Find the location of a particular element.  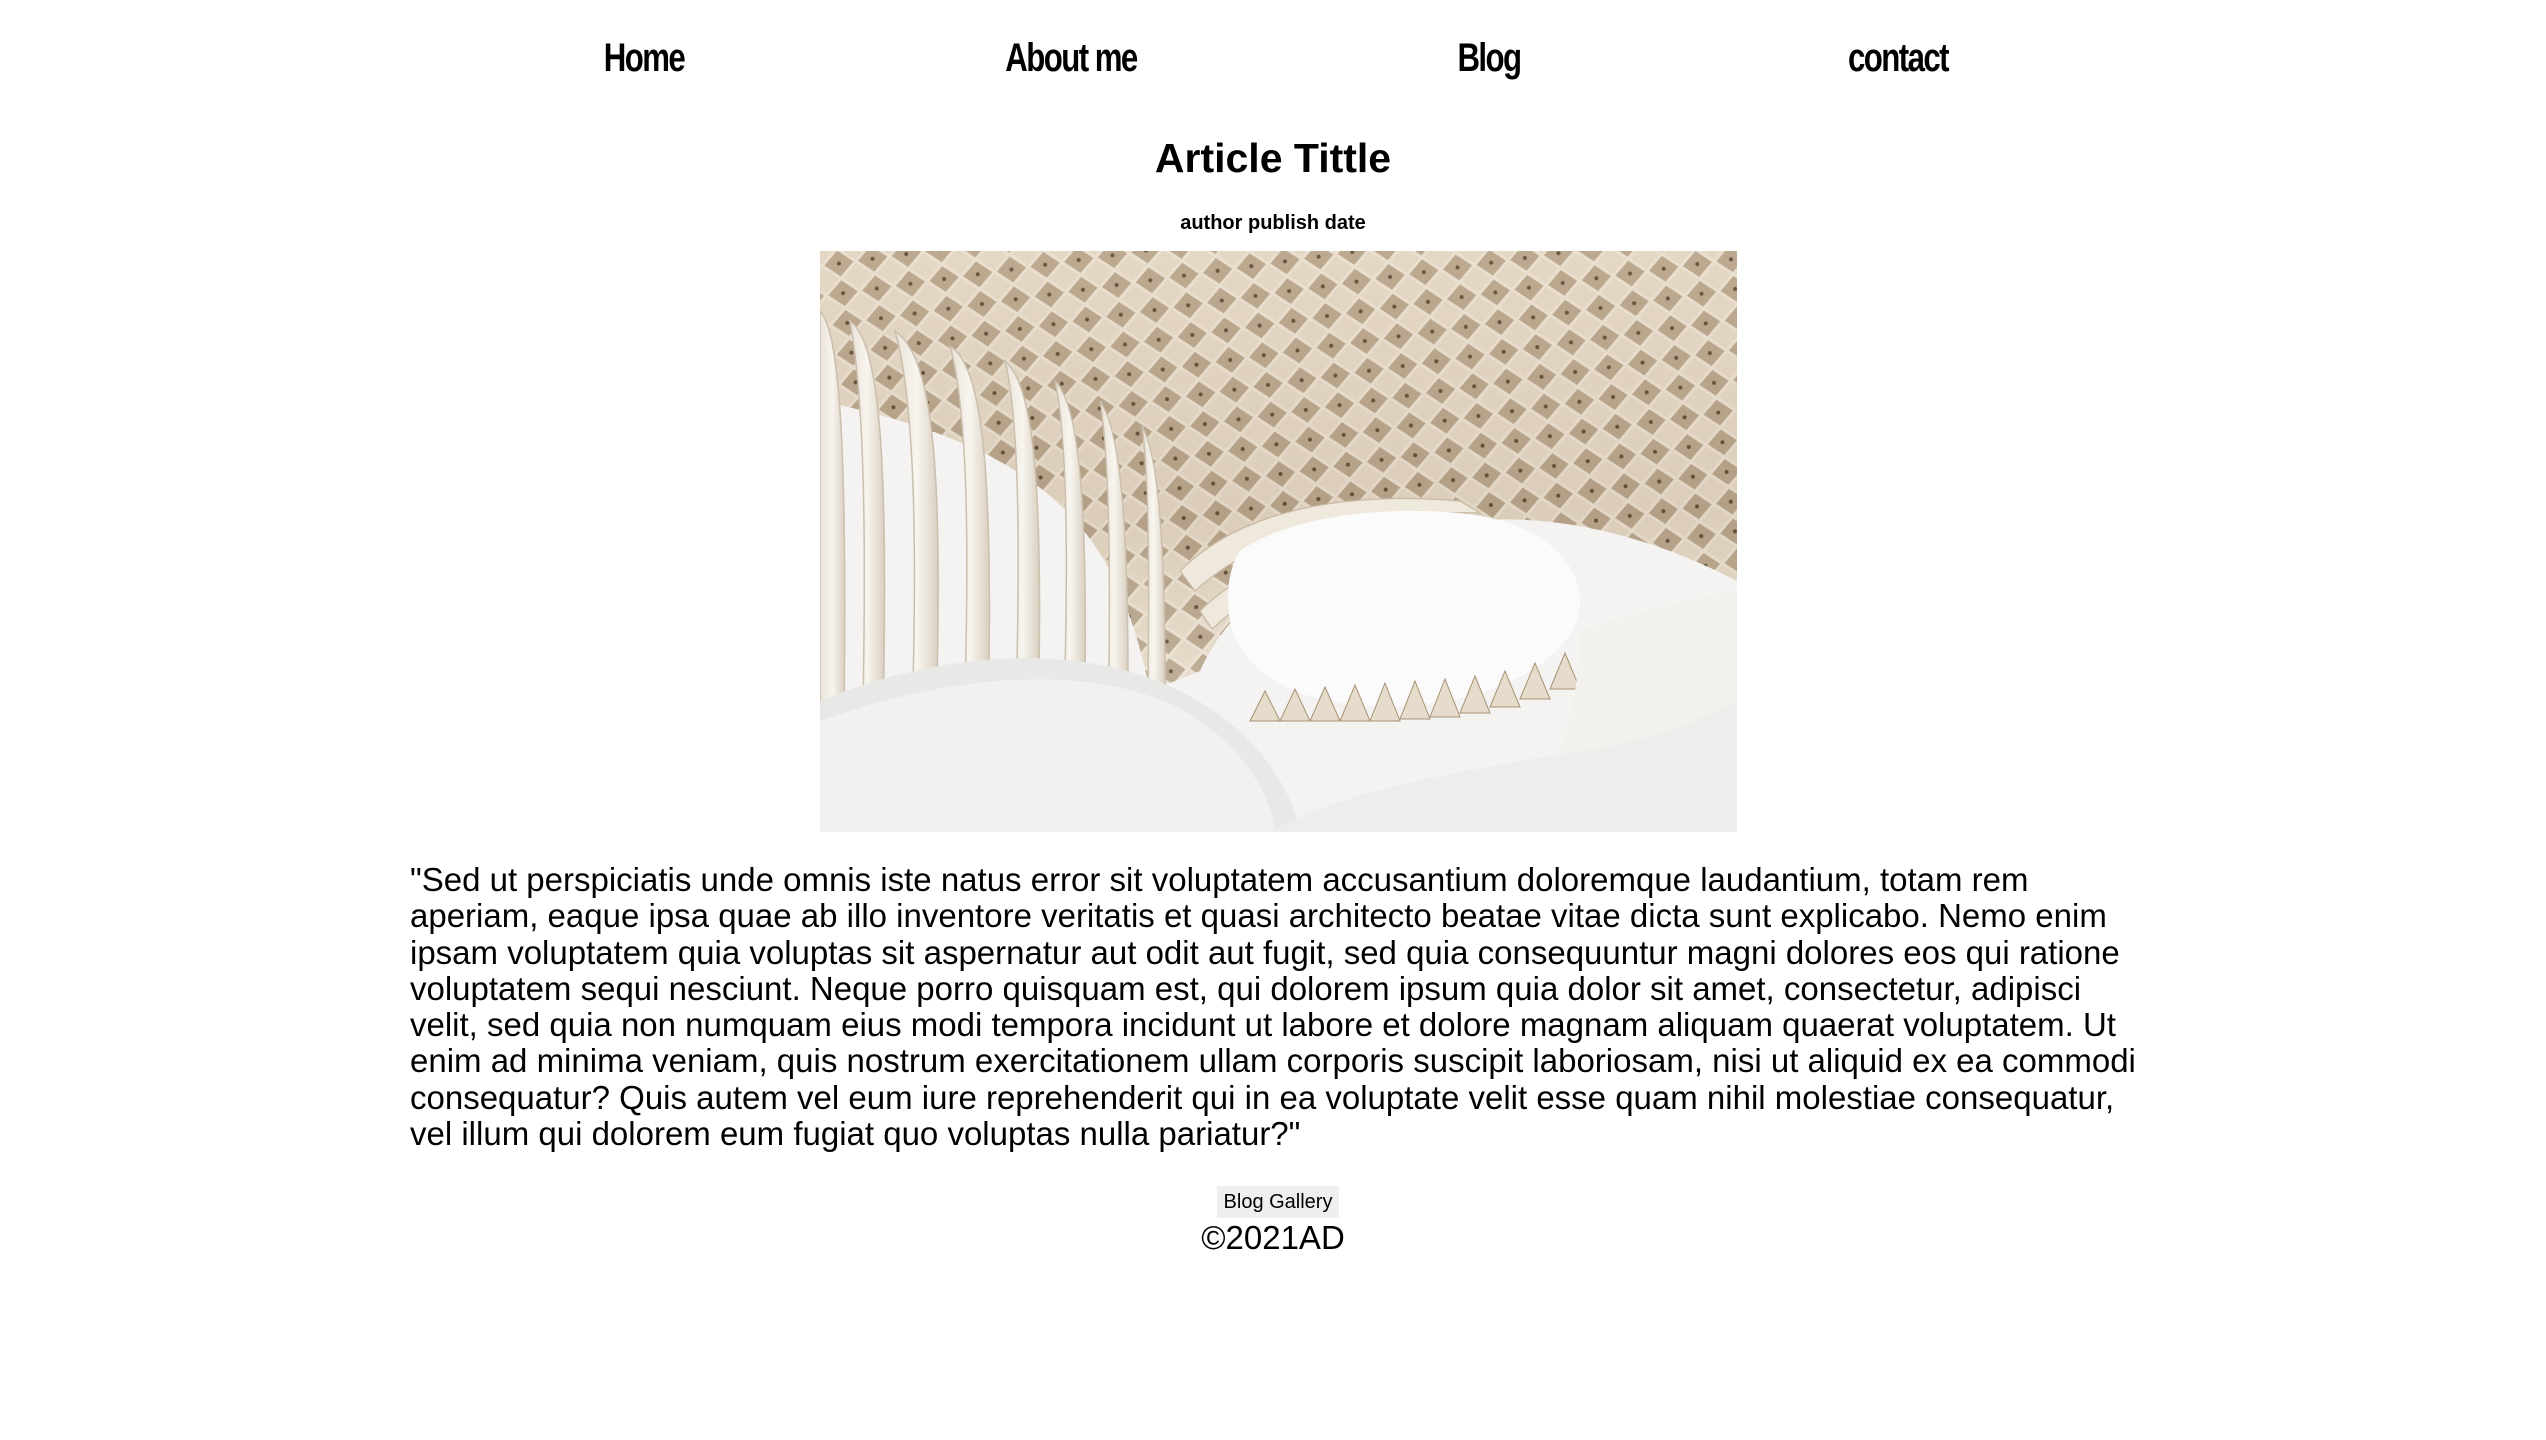

nav-link-label: About me is located at coordinates (1071, 58).